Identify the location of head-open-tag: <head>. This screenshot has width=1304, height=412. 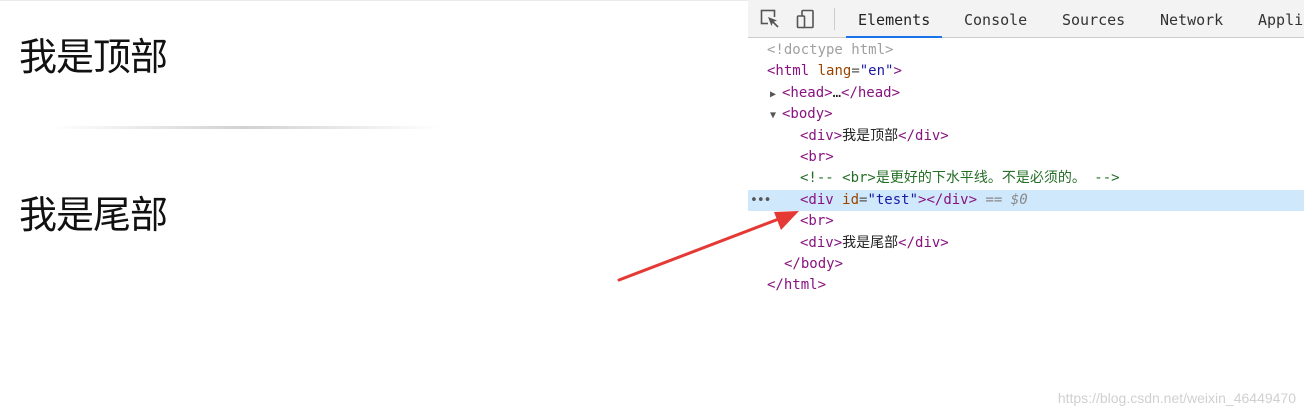
(807, 92).